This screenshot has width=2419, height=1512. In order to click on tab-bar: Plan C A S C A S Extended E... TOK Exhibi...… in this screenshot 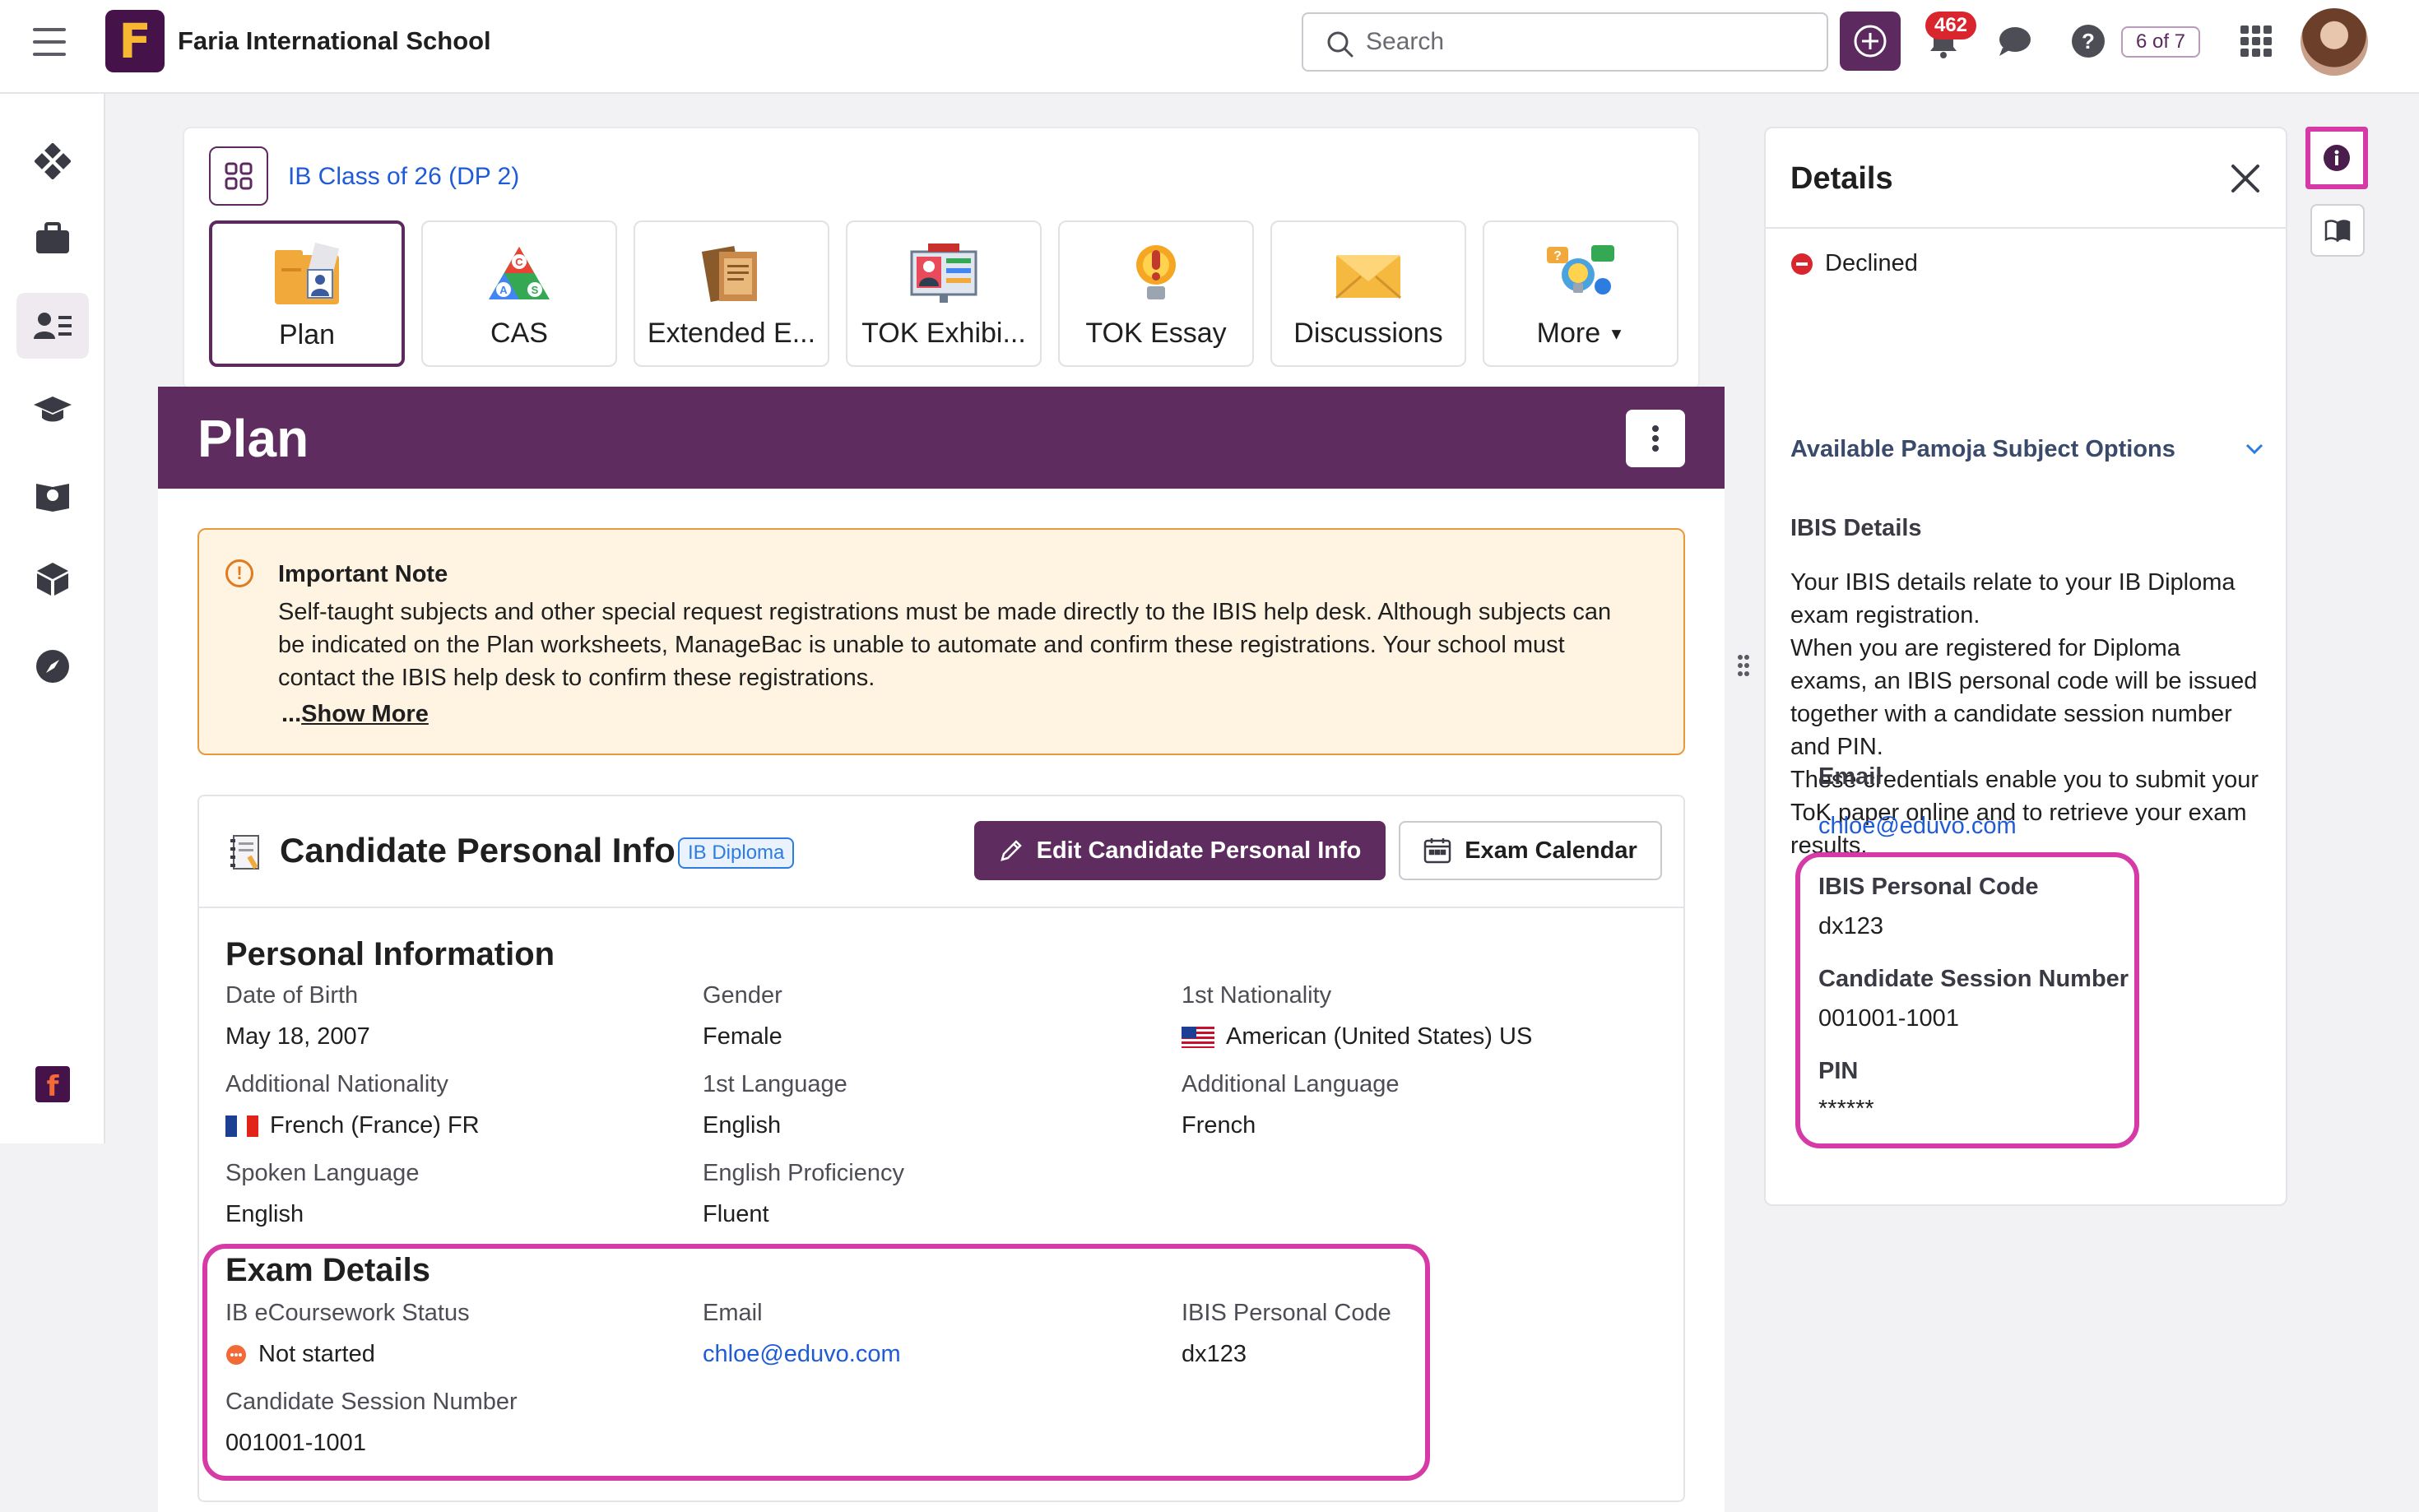, I will do `click(944, 293)`.